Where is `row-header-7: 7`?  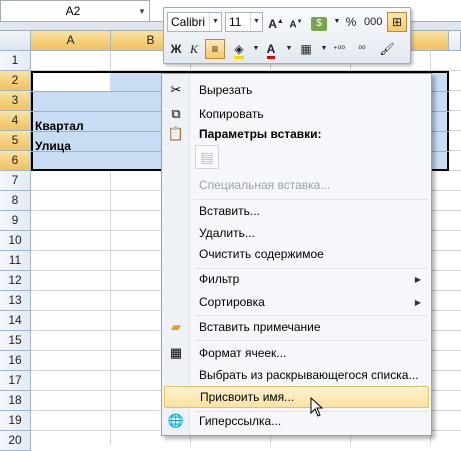
row-header-7: 7 is located at coordinates (15, 181).